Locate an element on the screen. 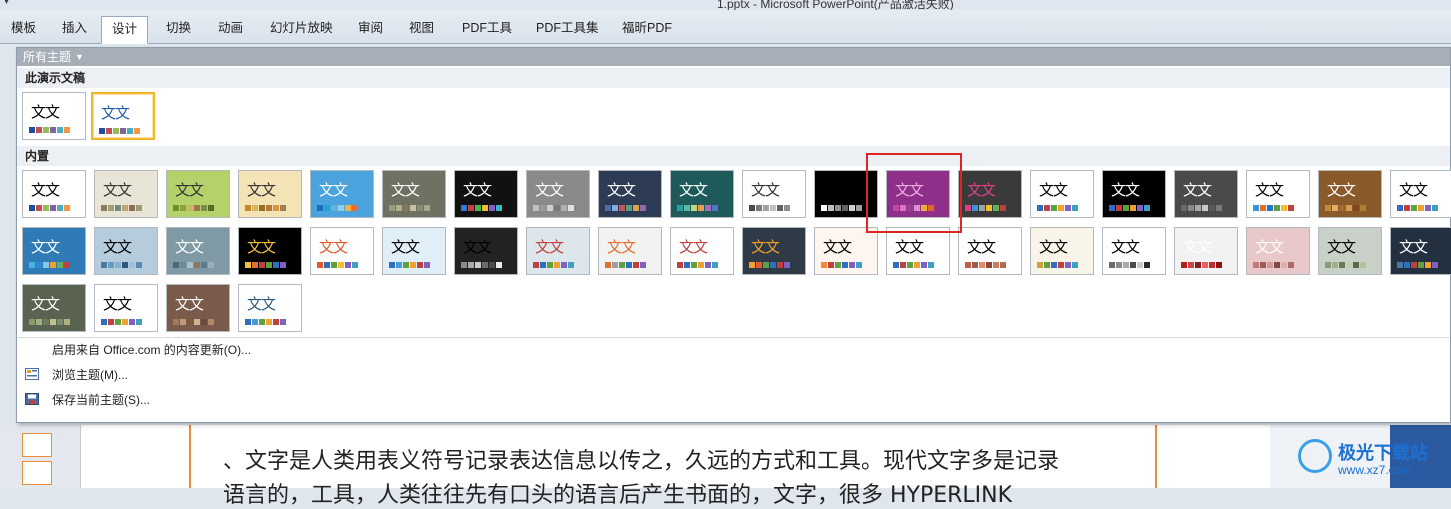 This screenshot has width=1451, height=509. quick-access-dropdown-icon: ▾ is located at coordinates (6, 3).